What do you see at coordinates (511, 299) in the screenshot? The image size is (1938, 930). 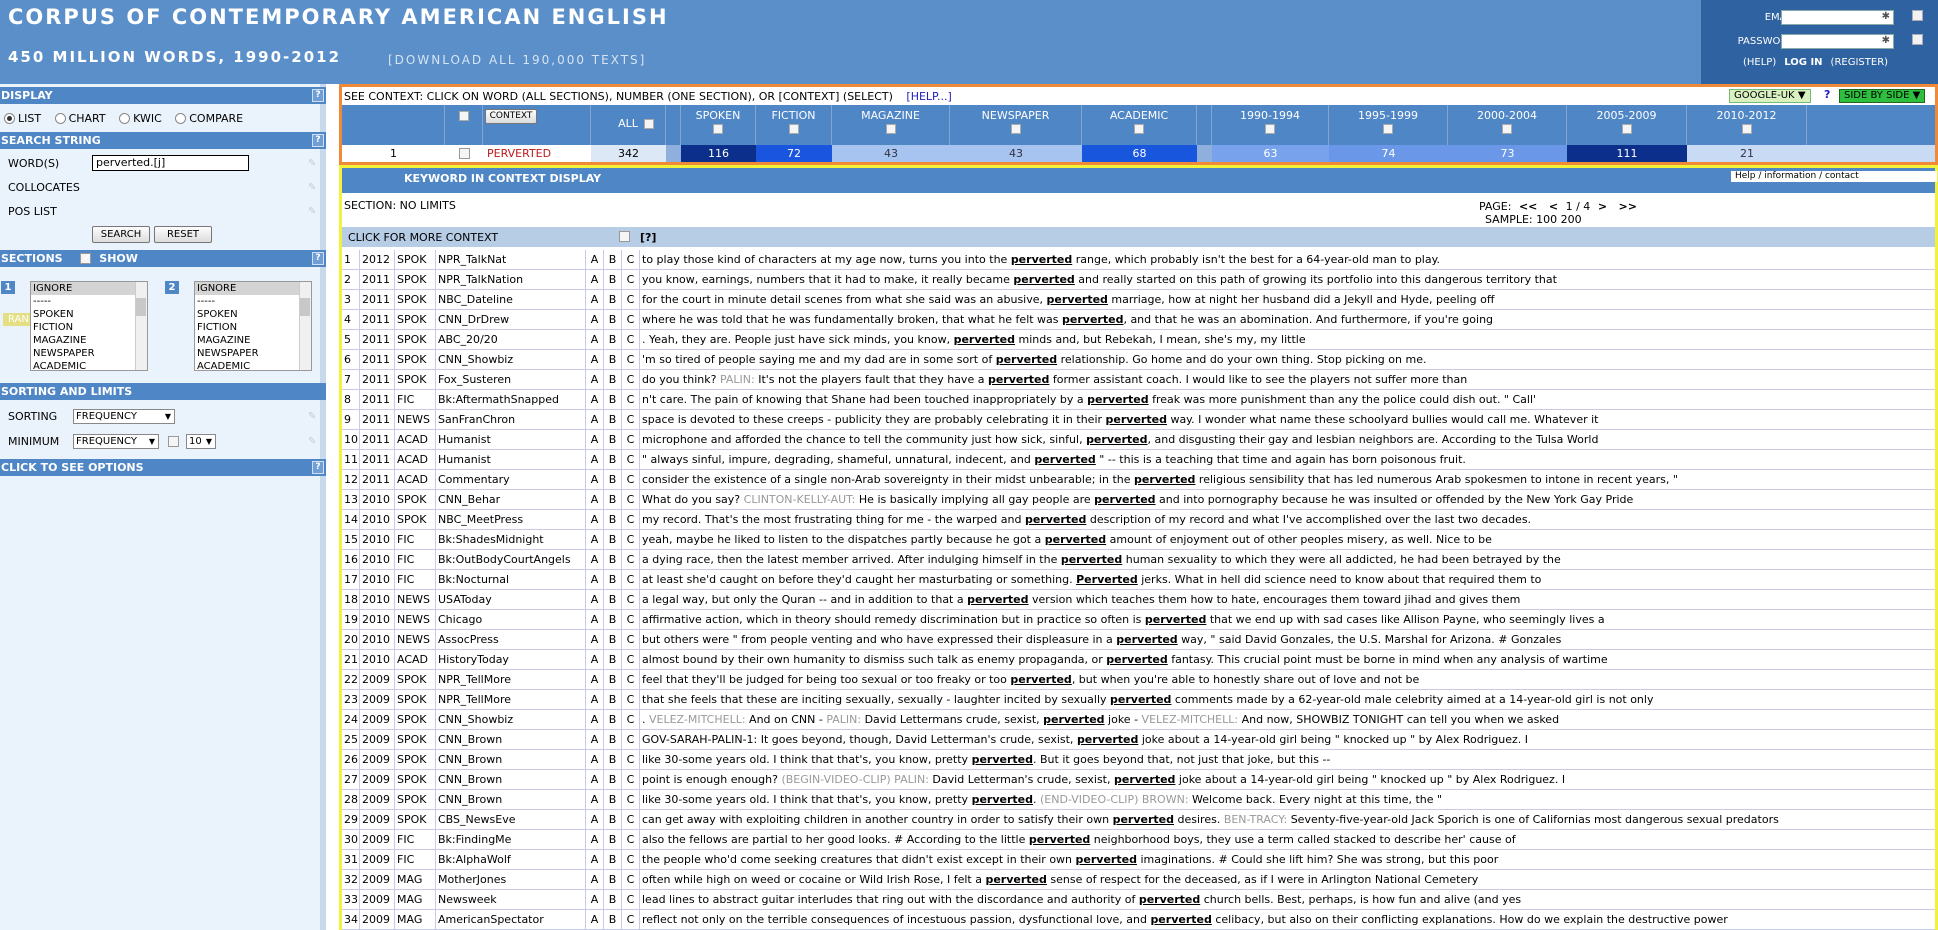 I see `cell-source: NBC_Dateline` at bounding box center [511, 299].